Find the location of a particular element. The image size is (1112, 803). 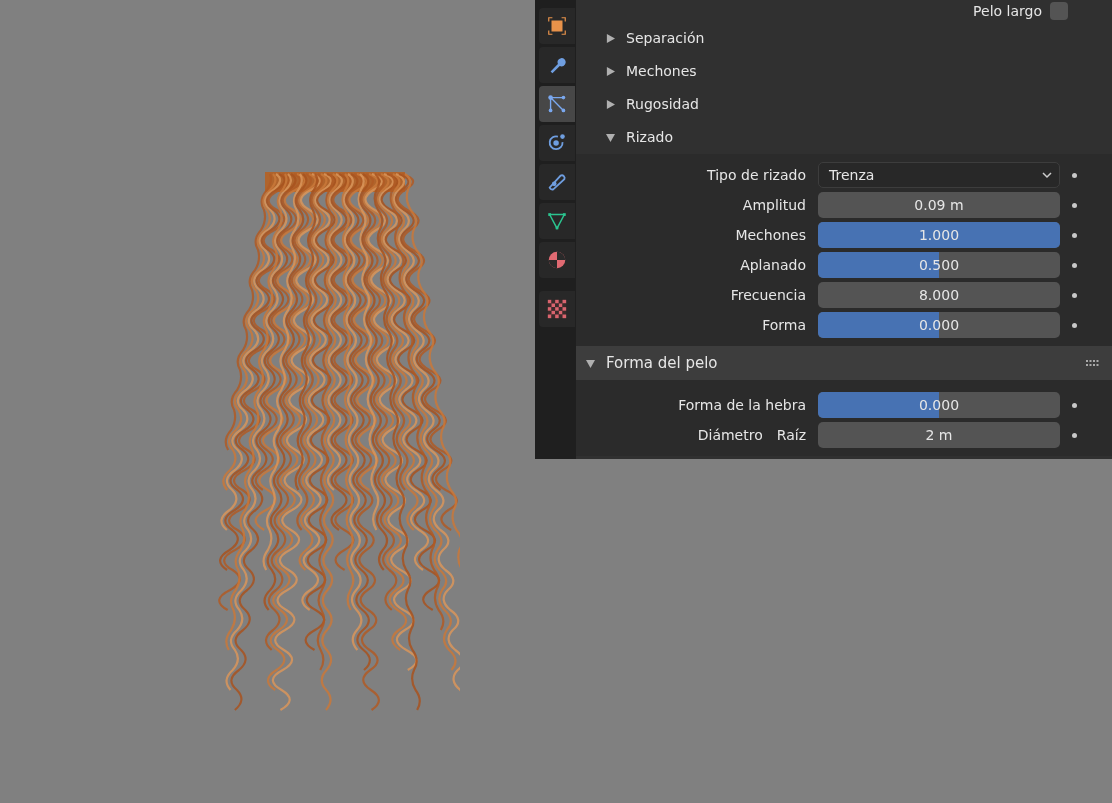

subpanel-header: Rugosidad is located at coordinates (844, 104).